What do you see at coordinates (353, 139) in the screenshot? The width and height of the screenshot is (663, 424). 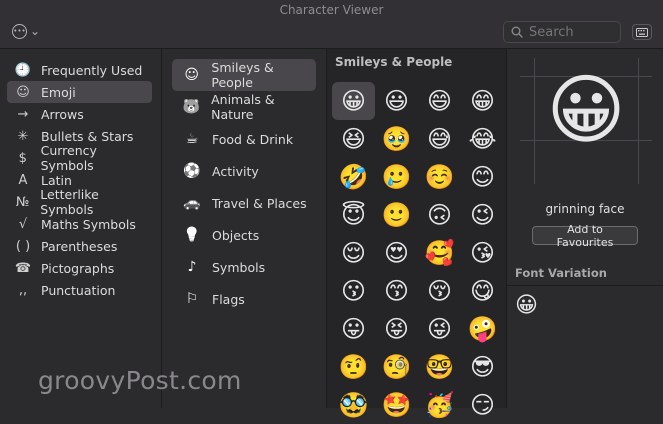 I see `emoji-cell: 😆` at bounding box center [353, 139].